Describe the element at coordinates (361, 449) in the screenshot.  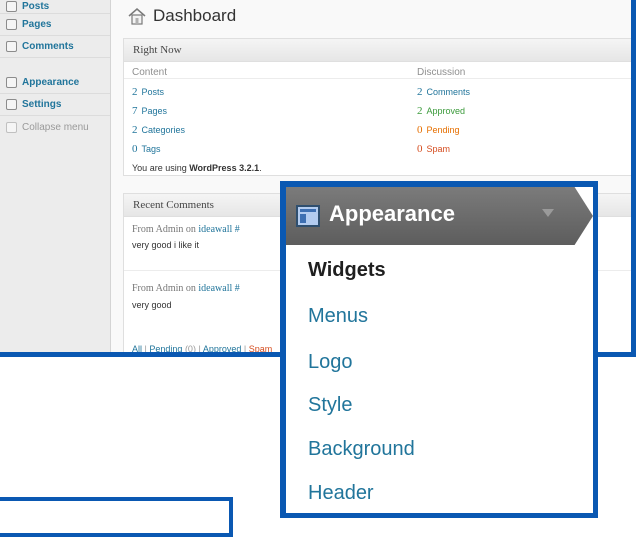
I see `menu-item-background: Background` at that location.